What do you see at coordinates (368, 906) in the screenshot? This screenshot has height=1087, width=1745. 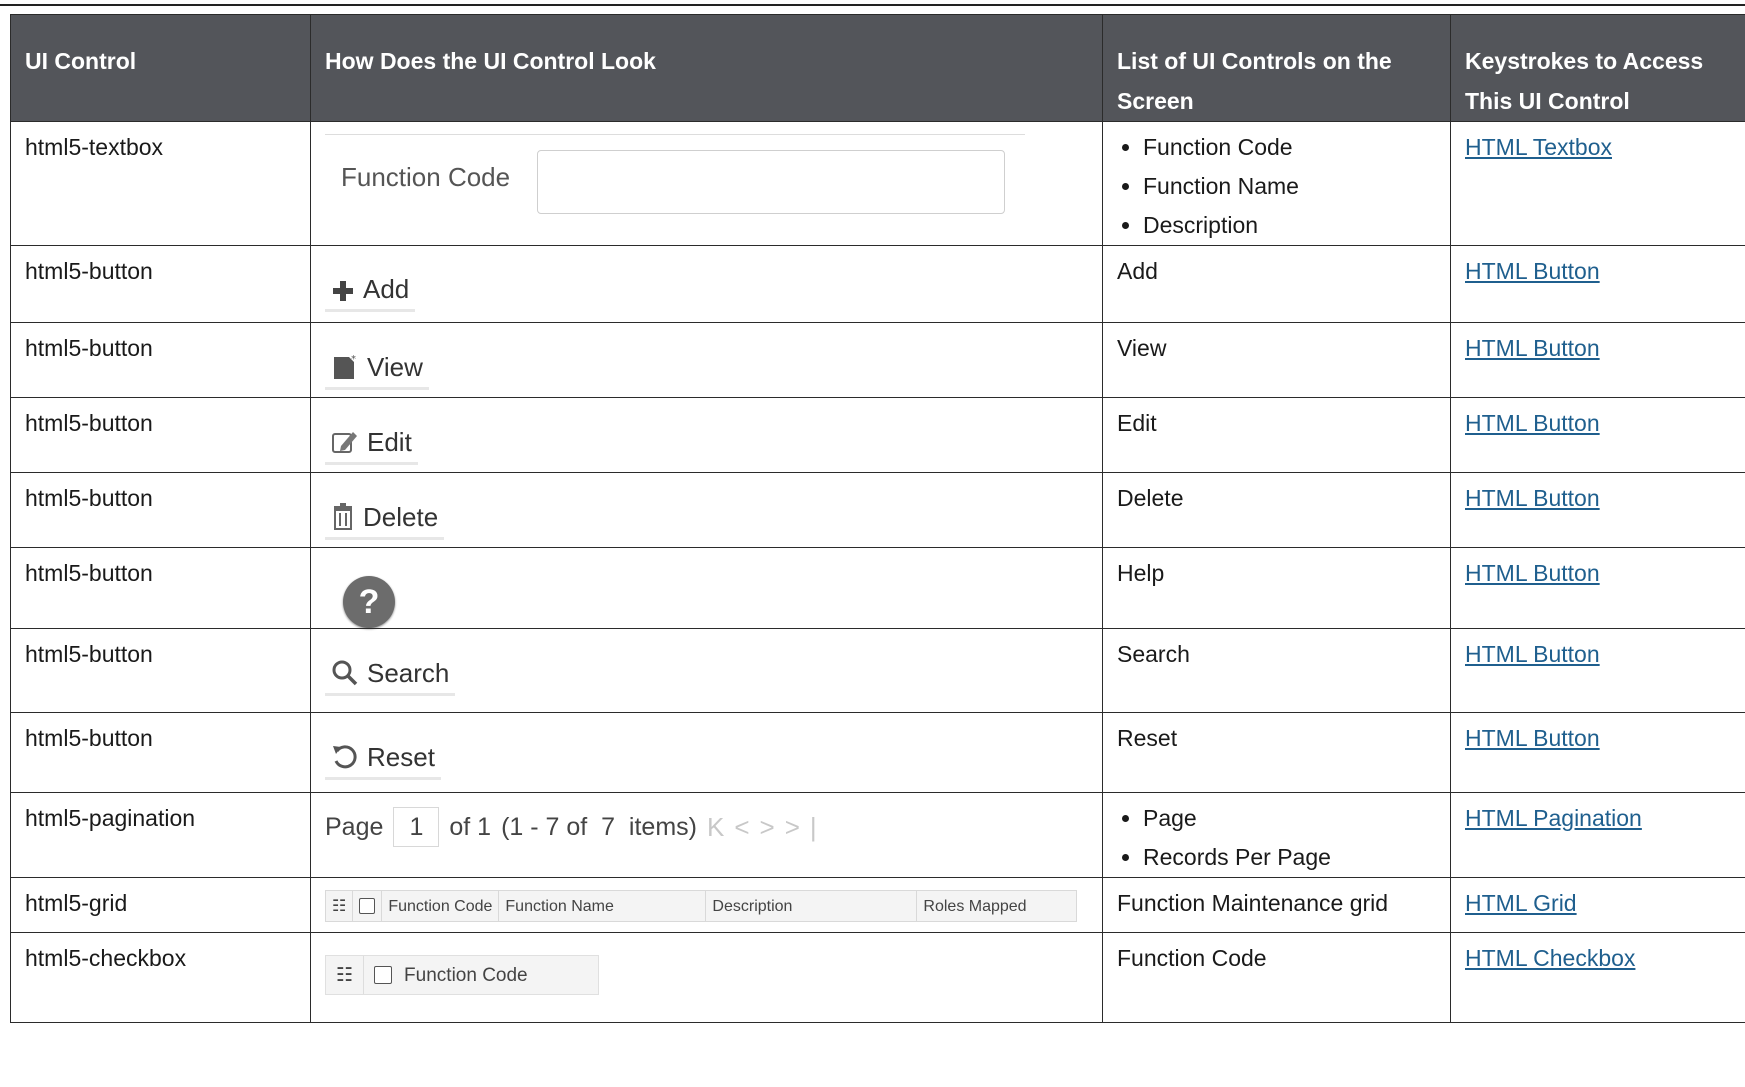 I see `grid-select-all-checkbox` at bounding box center [368, 906].